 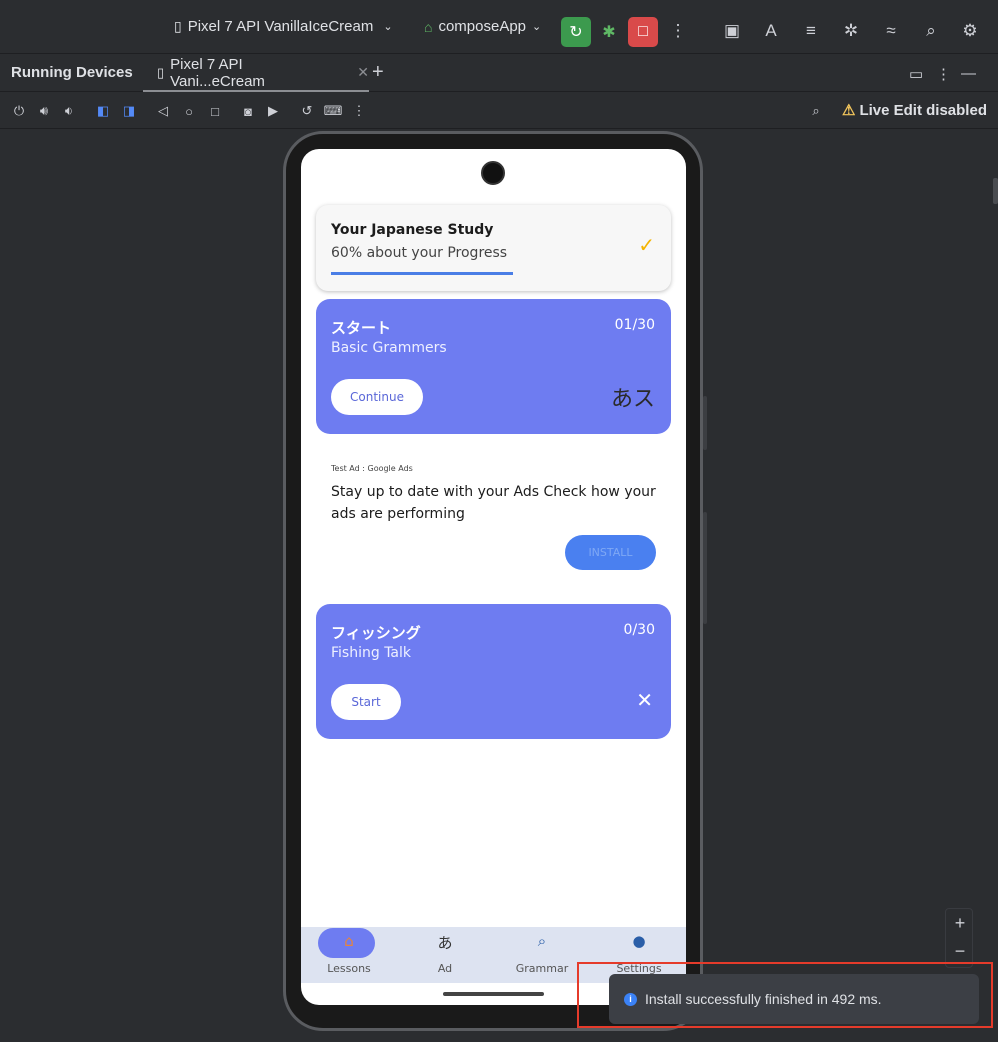 What do you see at coordinates (372, 468) in the screenshot?
I see `ad-label: Test Ad : Google Ads` at bounding box center [372, 468].